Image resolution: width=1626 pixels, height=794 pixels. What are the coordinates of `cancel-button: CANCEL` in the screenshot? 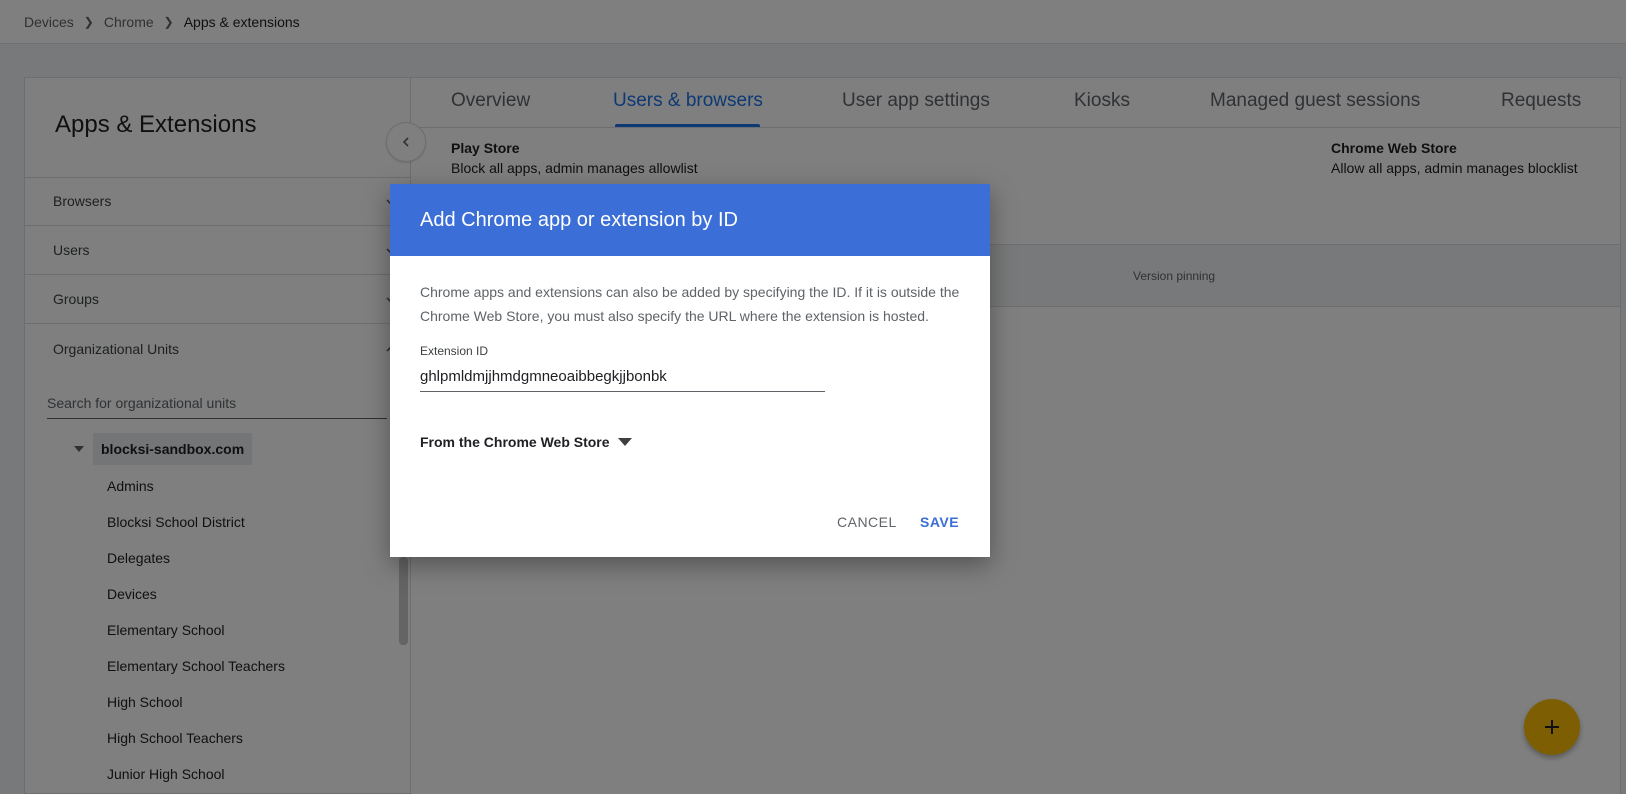 It's located at (867, 522).